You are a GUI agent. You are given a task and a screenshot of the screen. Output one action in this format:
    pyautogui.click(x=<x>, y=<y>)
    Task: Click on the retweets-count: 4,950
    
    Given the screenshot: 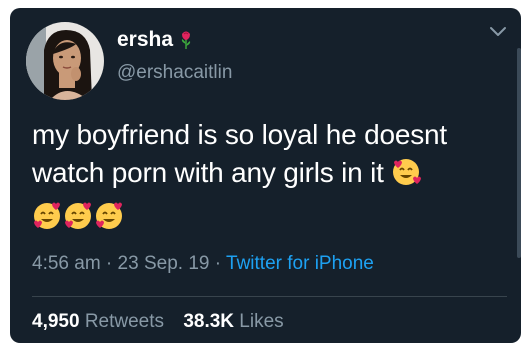 What is the action you would take?
    pyautogui.click(x=56, y=321)
    